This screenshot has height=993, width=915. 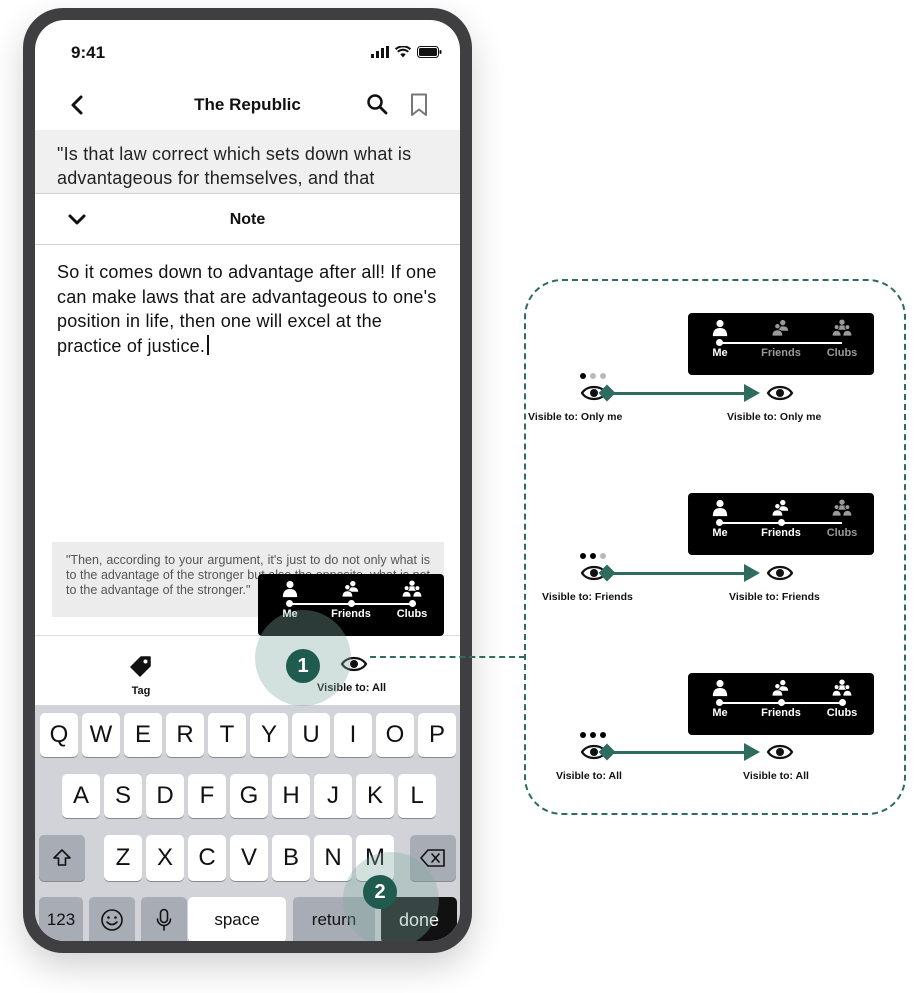 What do you see at coordinates (141, 691) in the screenshot?
I see `tag-label: Tag` at bounding box center [141, 691].